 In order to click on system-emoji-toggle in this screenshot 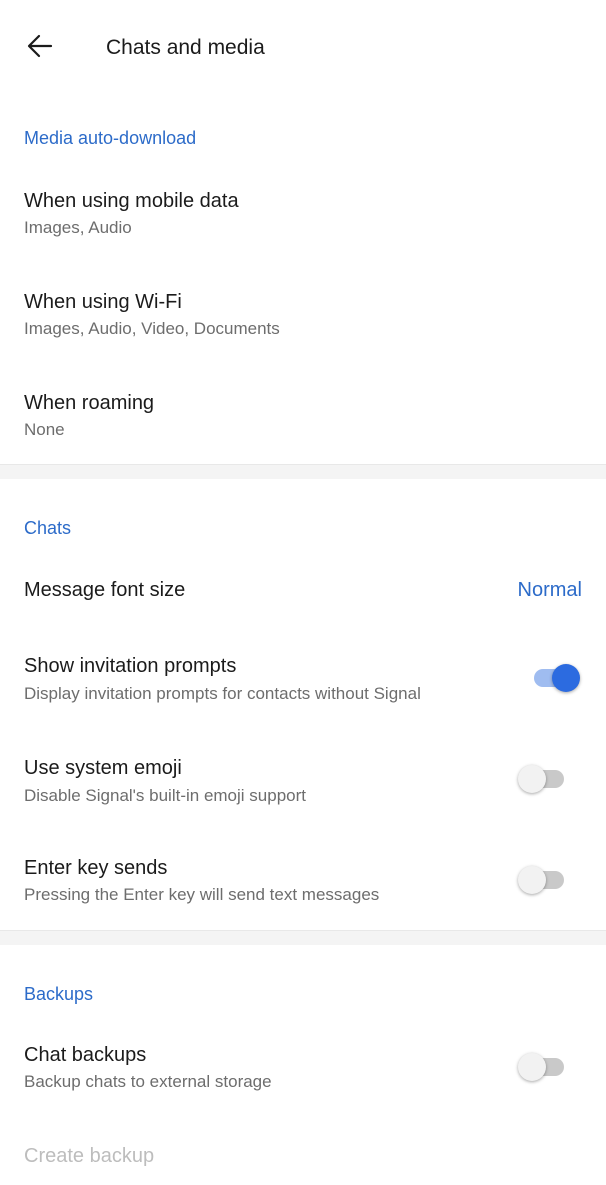, I will do `click(544, 779)`.